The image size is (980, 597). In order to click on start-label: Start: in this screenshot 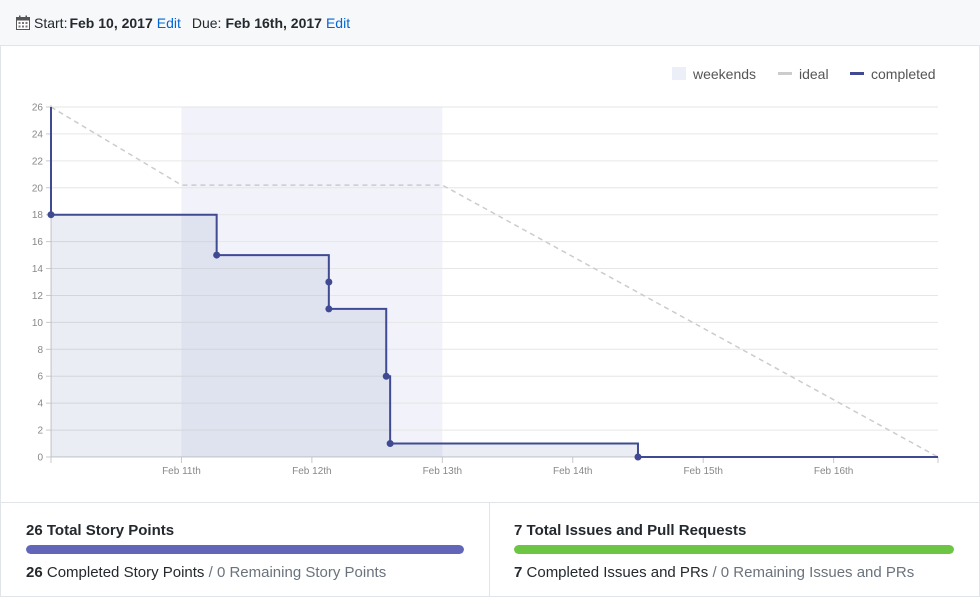, I will do `click(51, 22)`.